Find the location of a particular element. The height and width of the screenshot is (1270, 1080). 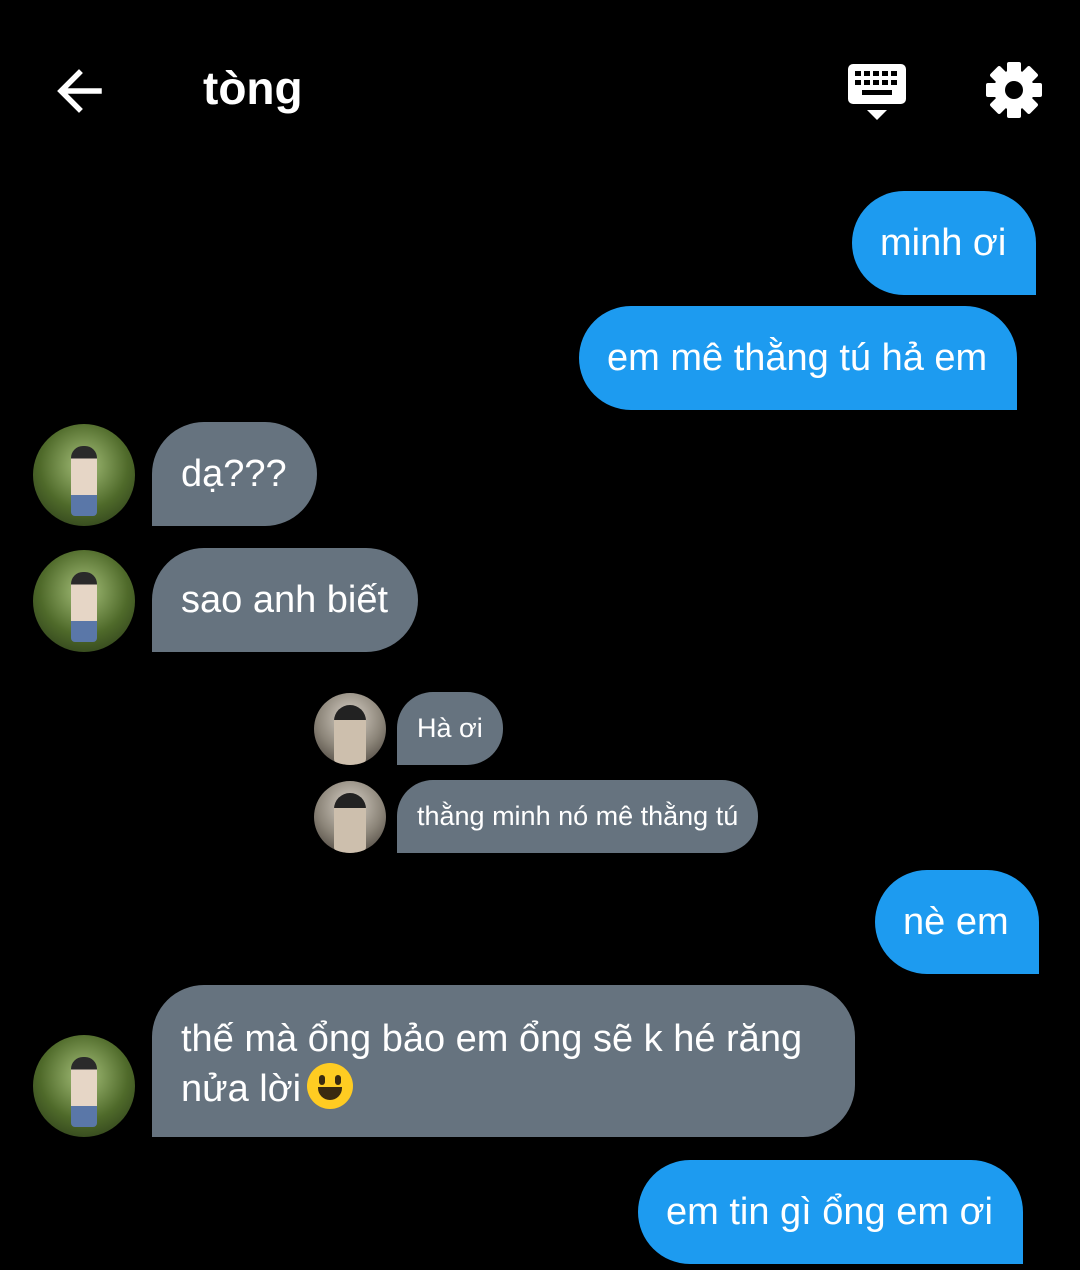

message-bubble-outgoing: nè em is located at coordinates (957, 922).